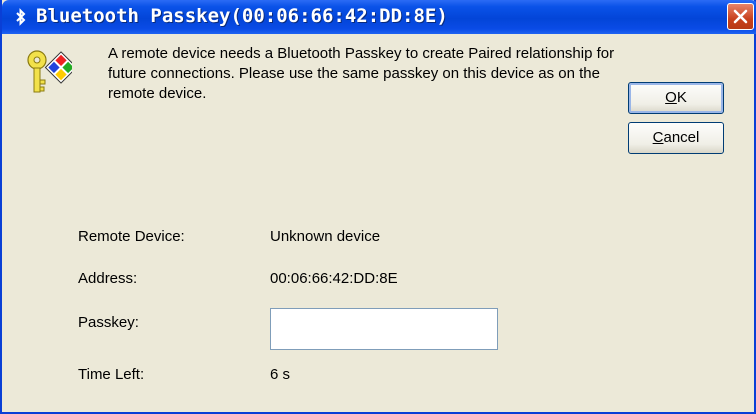  I want to click on time-left-label: Time Left:, so click(111, 374).